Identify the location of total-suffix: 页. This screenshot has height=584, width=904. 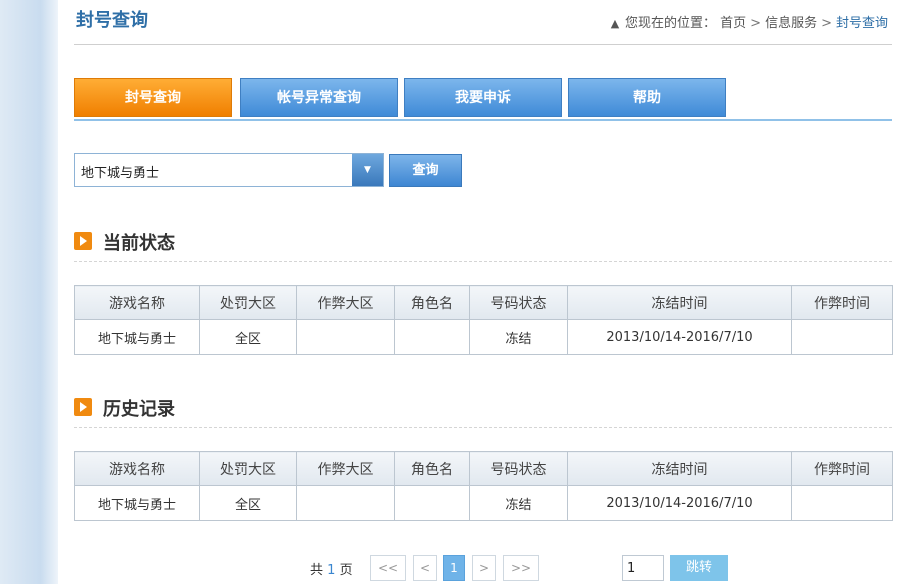
(346, 570).